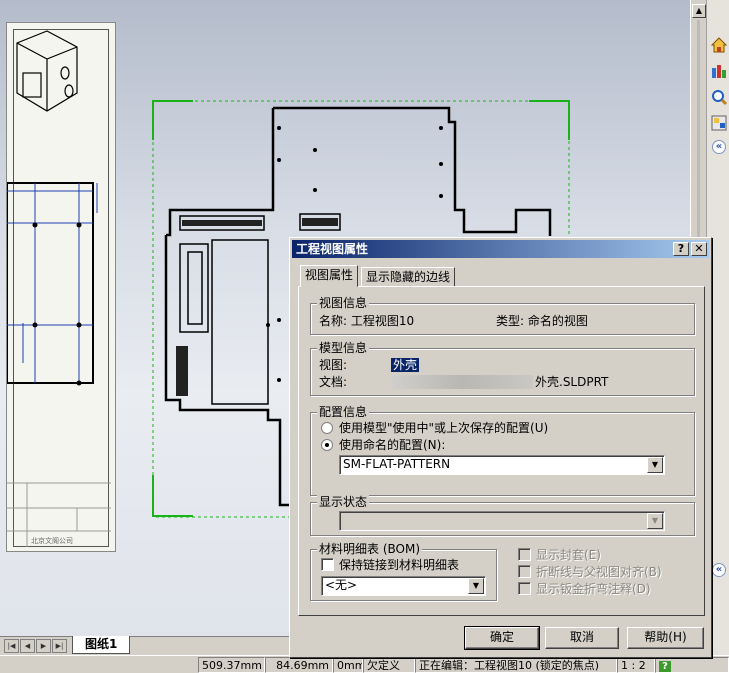  Describe the element at coordinates (367, 321) in the screenshot. I see `view-name-text: 名称: 工程视图10` at that location.